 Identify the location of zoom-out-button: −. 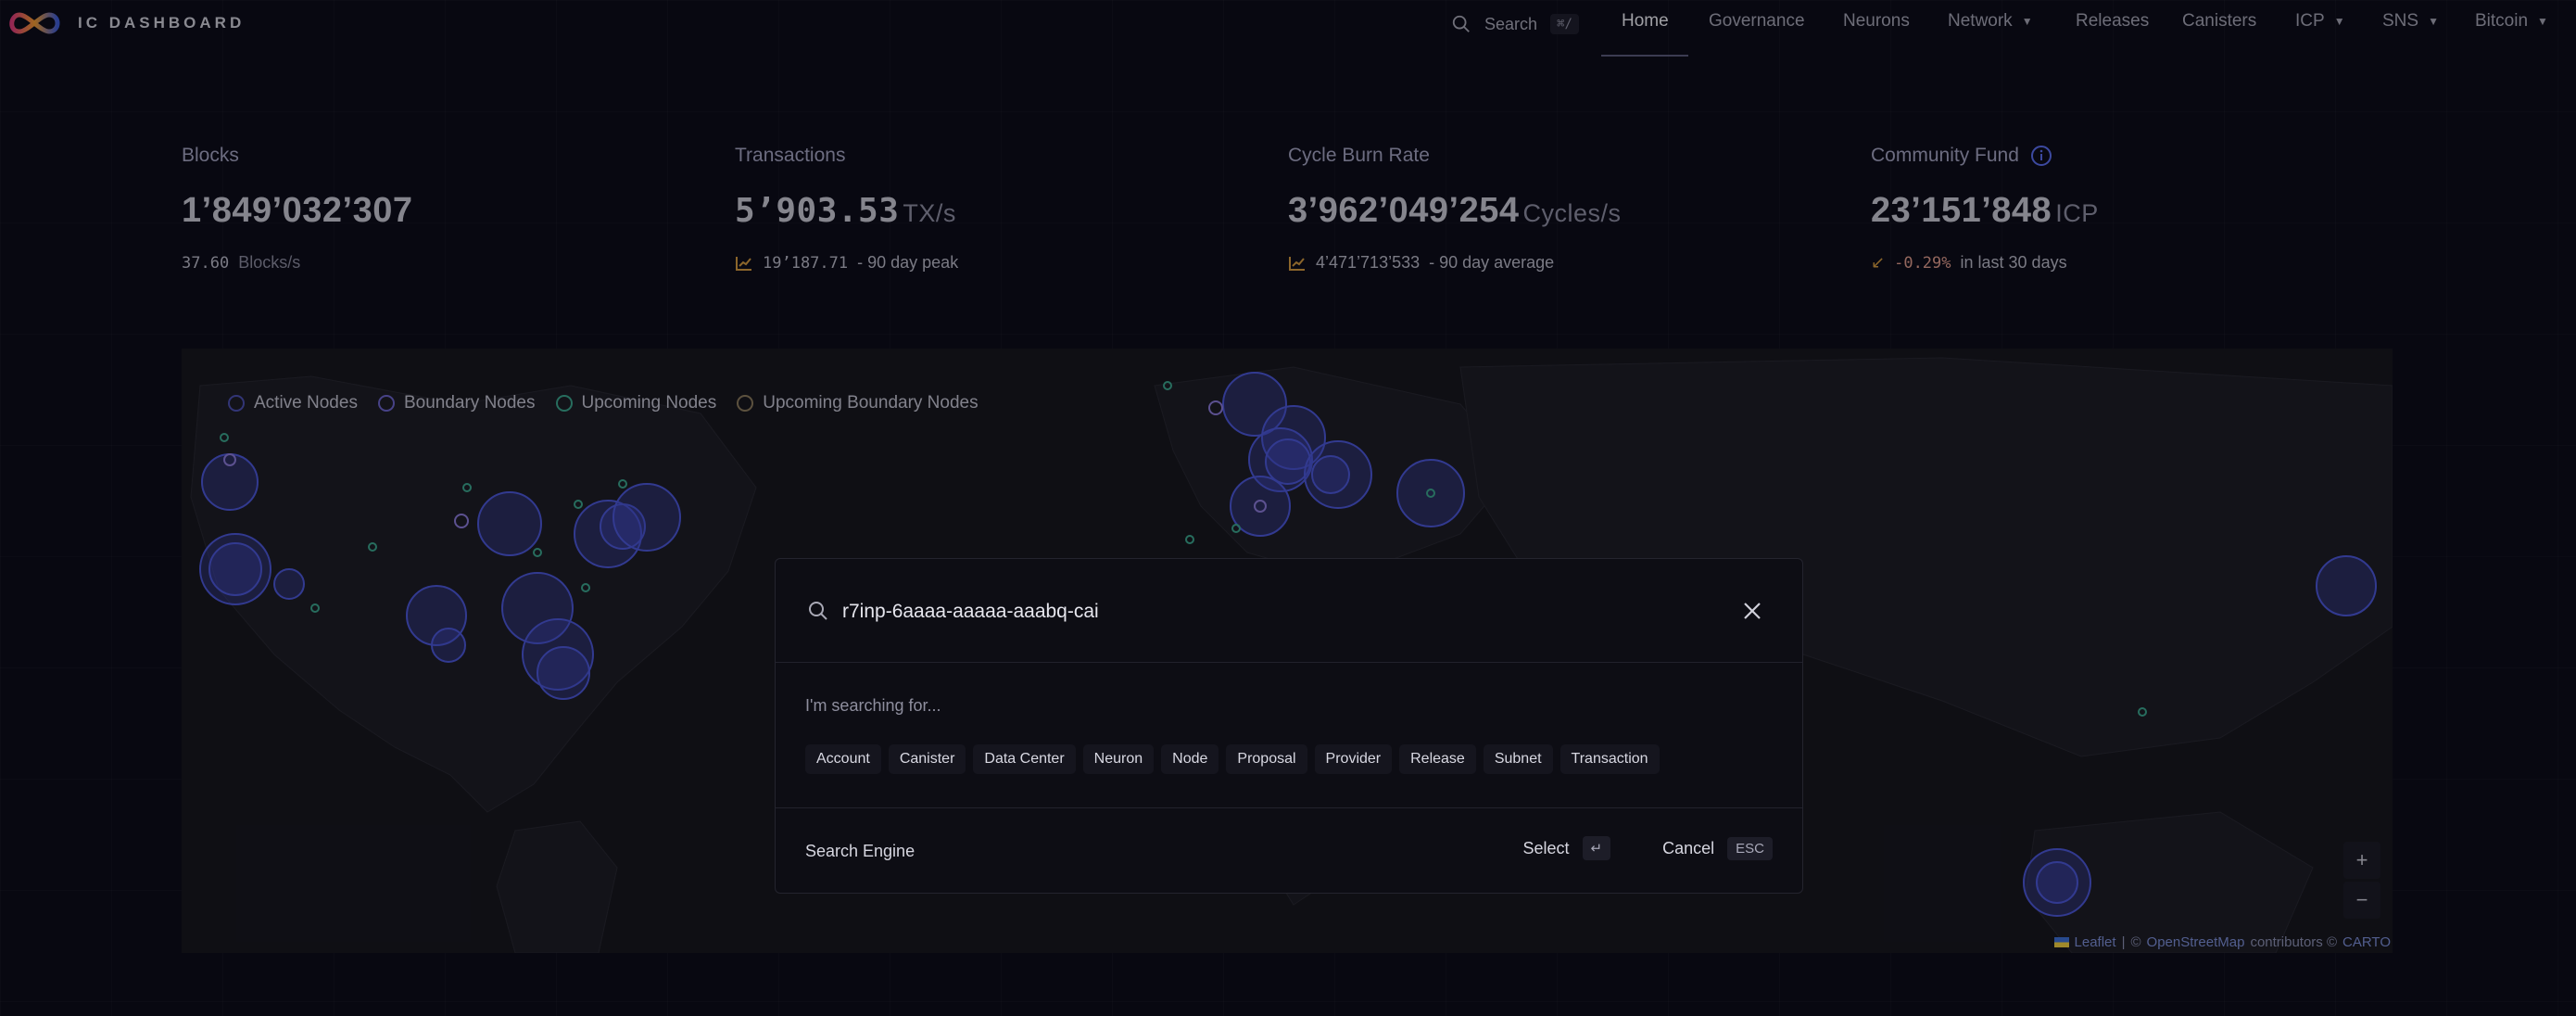
(2362, 900).